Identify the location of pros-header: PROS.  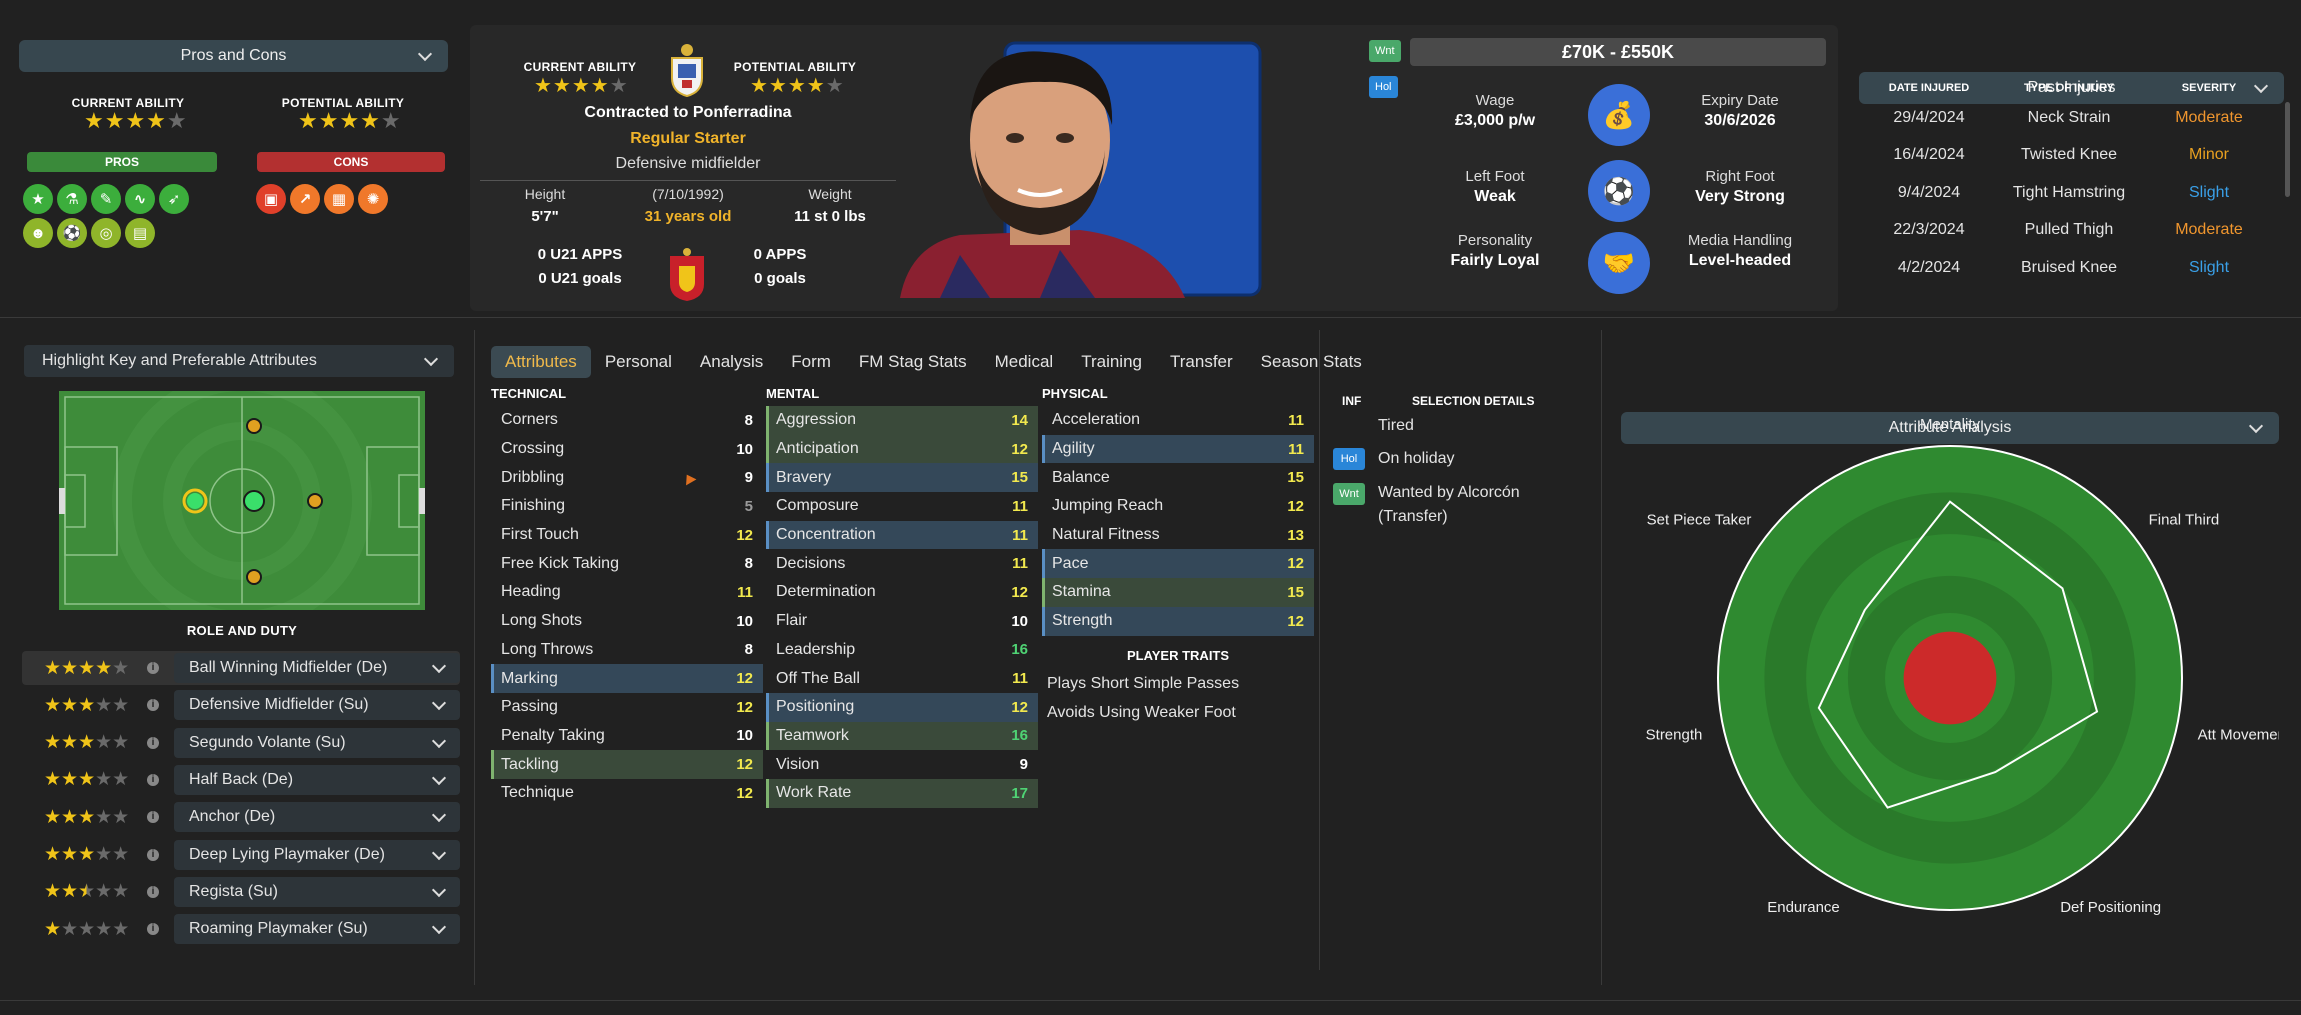
(122, 162).